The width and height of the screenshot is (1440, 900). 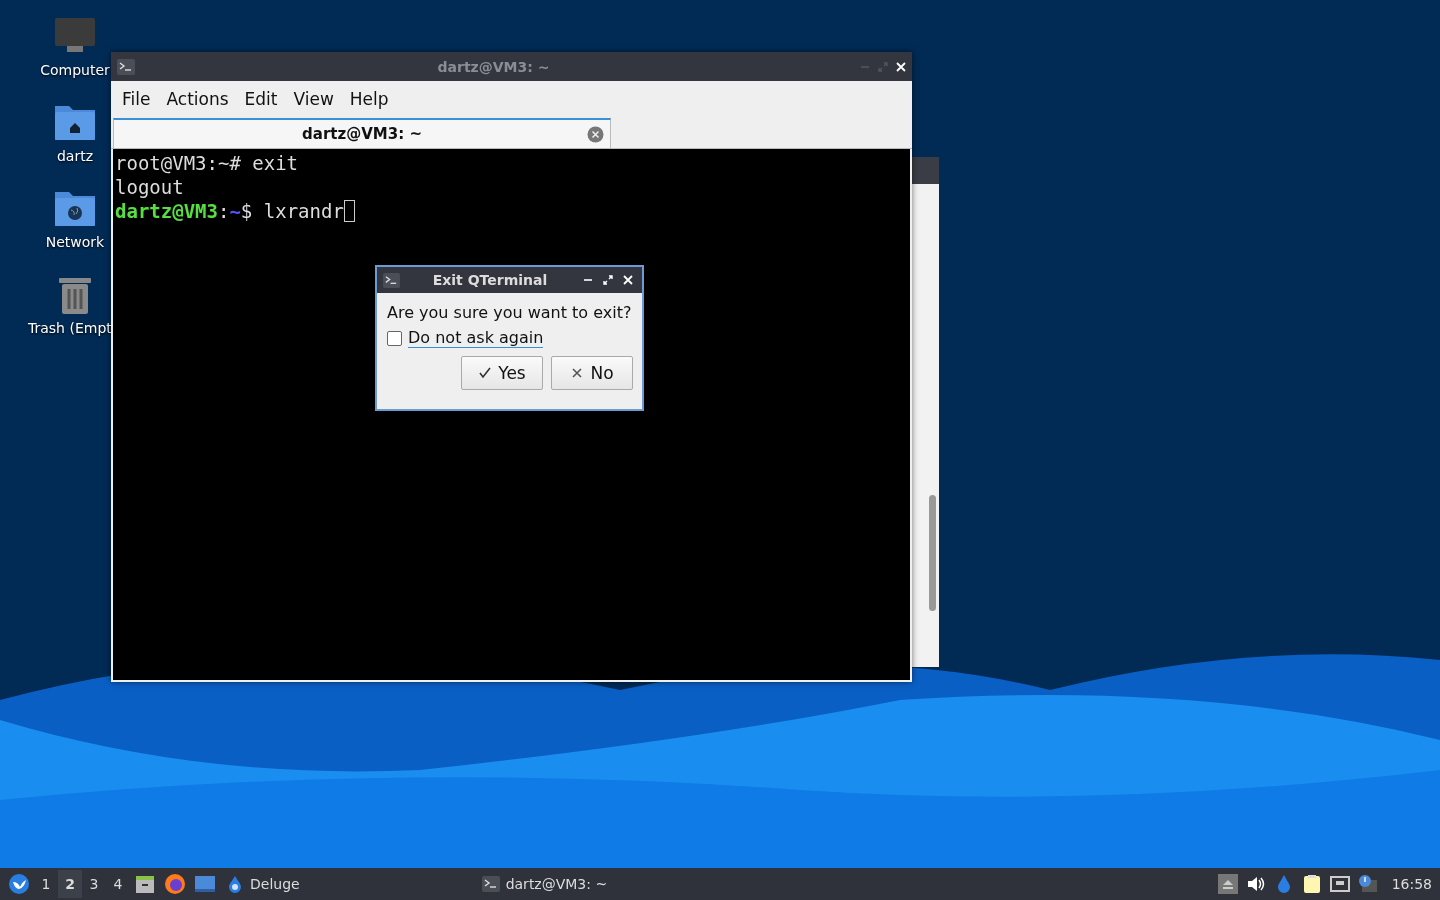 I want to click on yes-button: Yes, so click(x=502, y=373).